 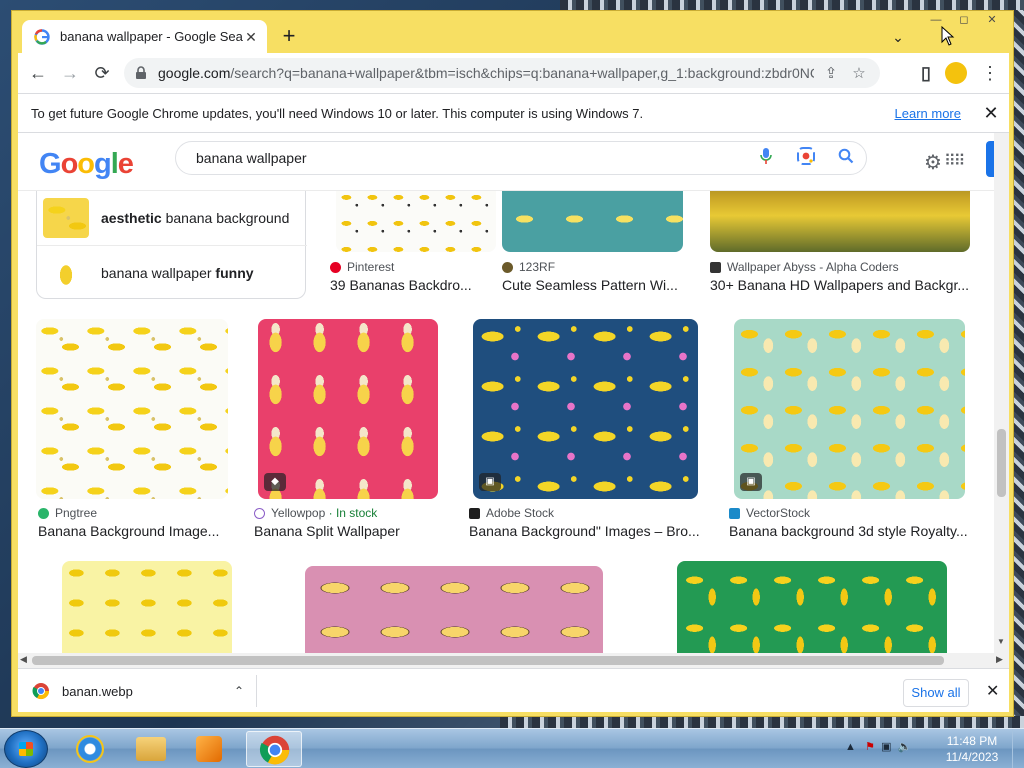 What do you see at coordinates (1018, 748) in the screenshot?
I see `show-desktop-button` at bounding box center [1018, 748].